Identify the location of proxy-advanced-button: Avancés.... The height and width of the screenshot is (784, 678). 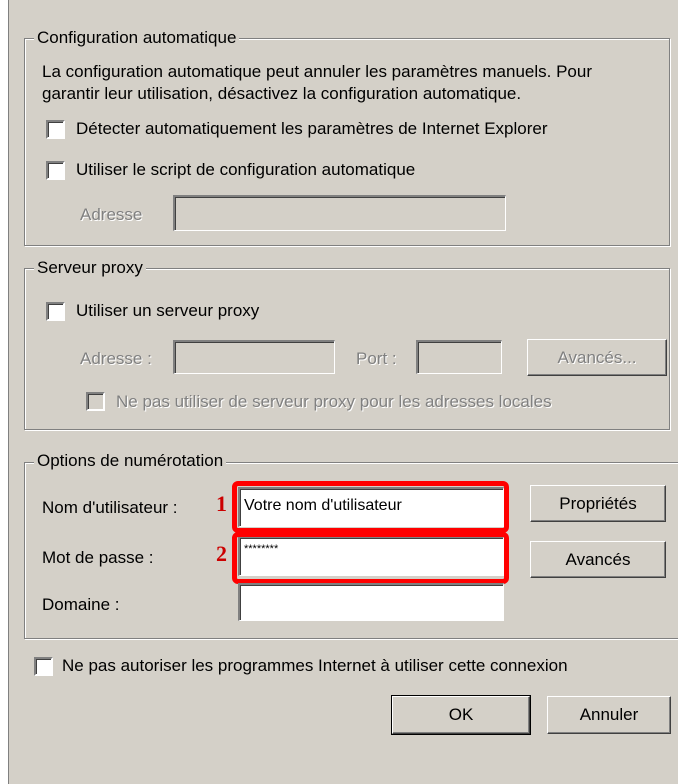
(597, 357).